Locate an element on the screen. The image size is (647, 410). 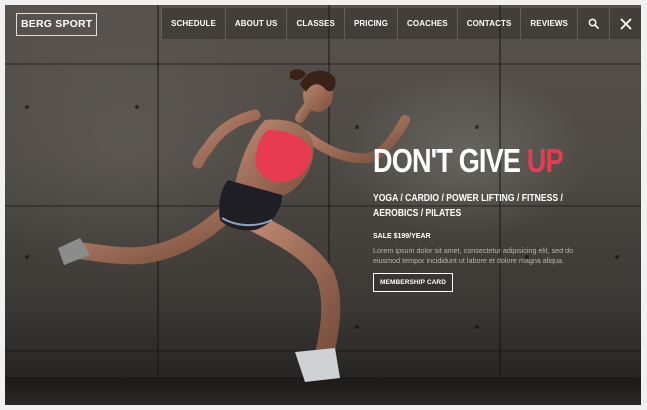
headline-main: DON'T GIVE is located at coordinates (450, 160).